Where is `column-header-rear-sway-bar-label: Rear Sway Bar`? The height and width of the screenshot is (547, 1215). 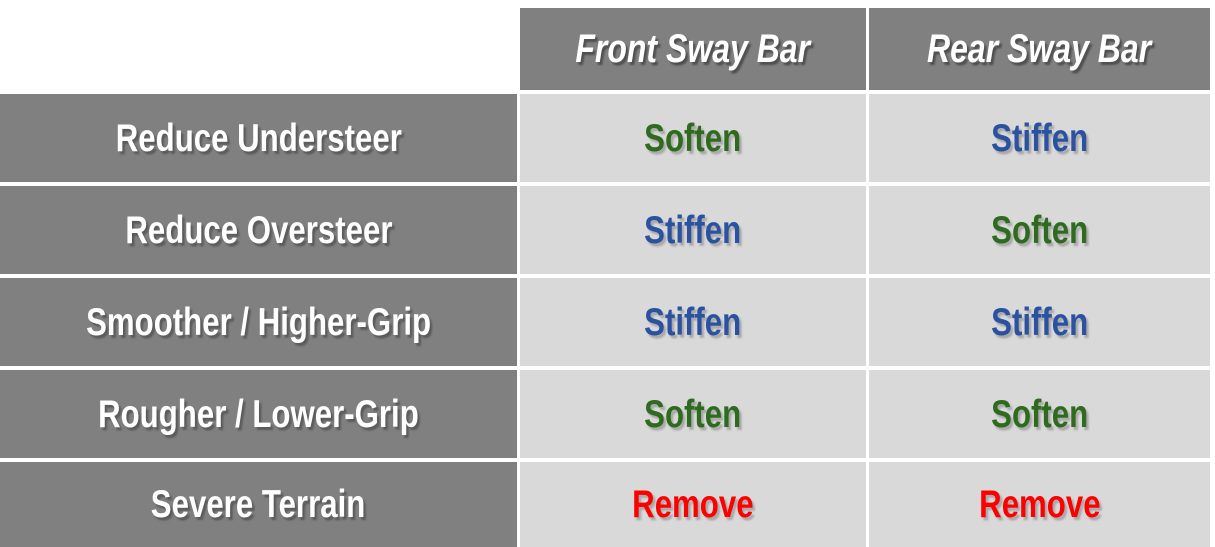
column-header-rear-sway-bar-label: Rear Sway Bar is located at coordinates (1039, 49).